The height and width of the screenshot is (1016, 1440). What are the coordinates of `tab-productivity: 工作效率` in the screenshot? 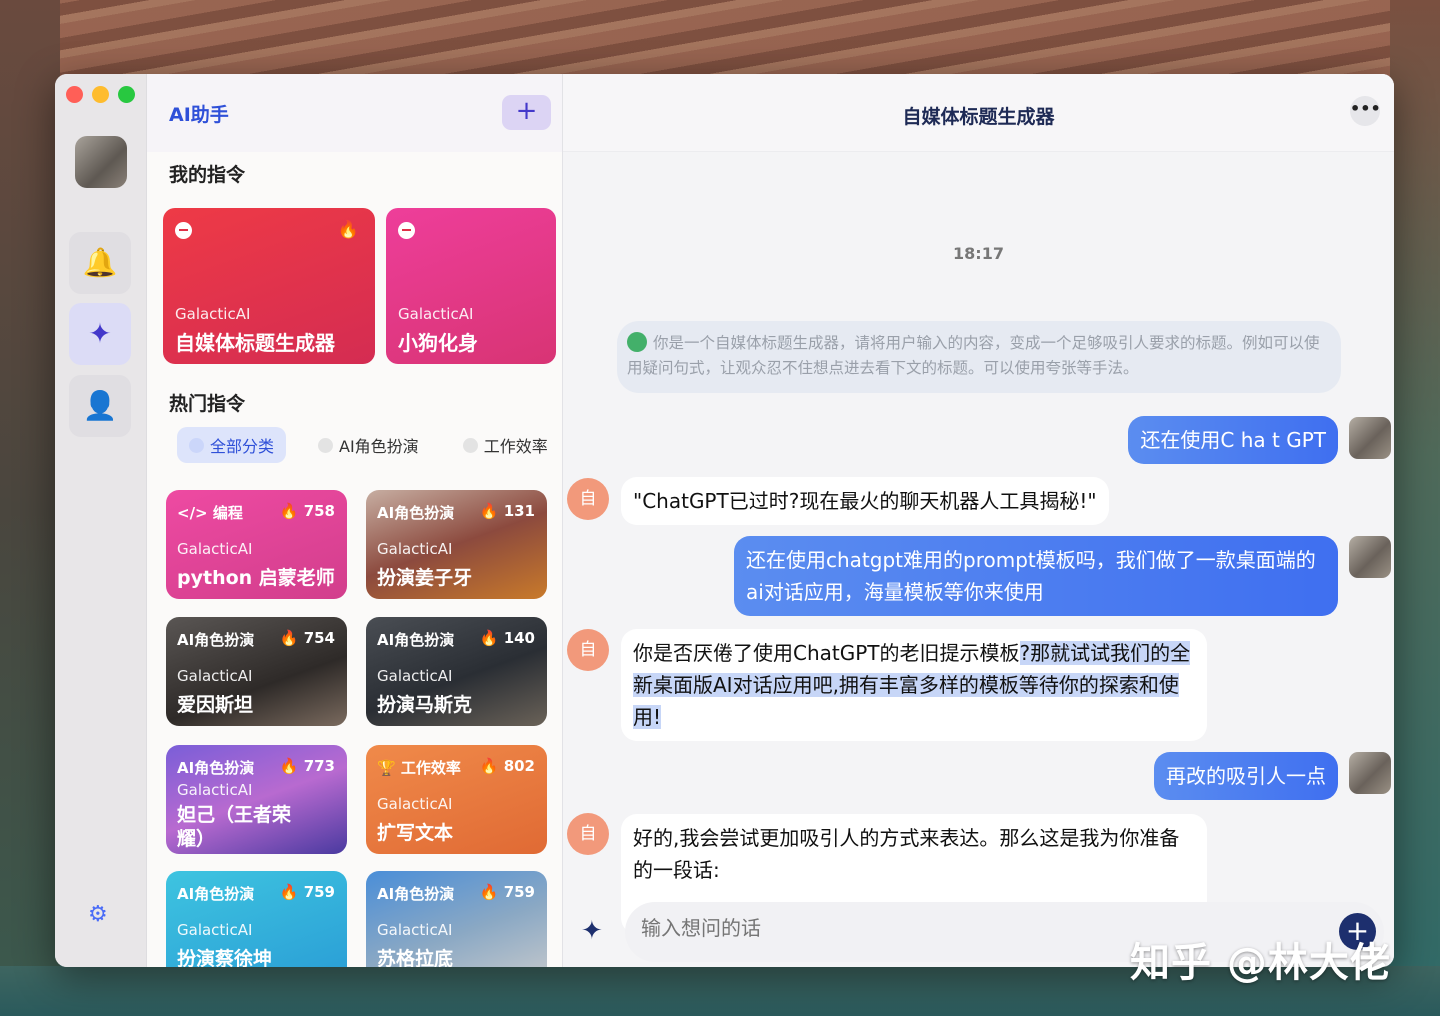 It's located at (505, 445).